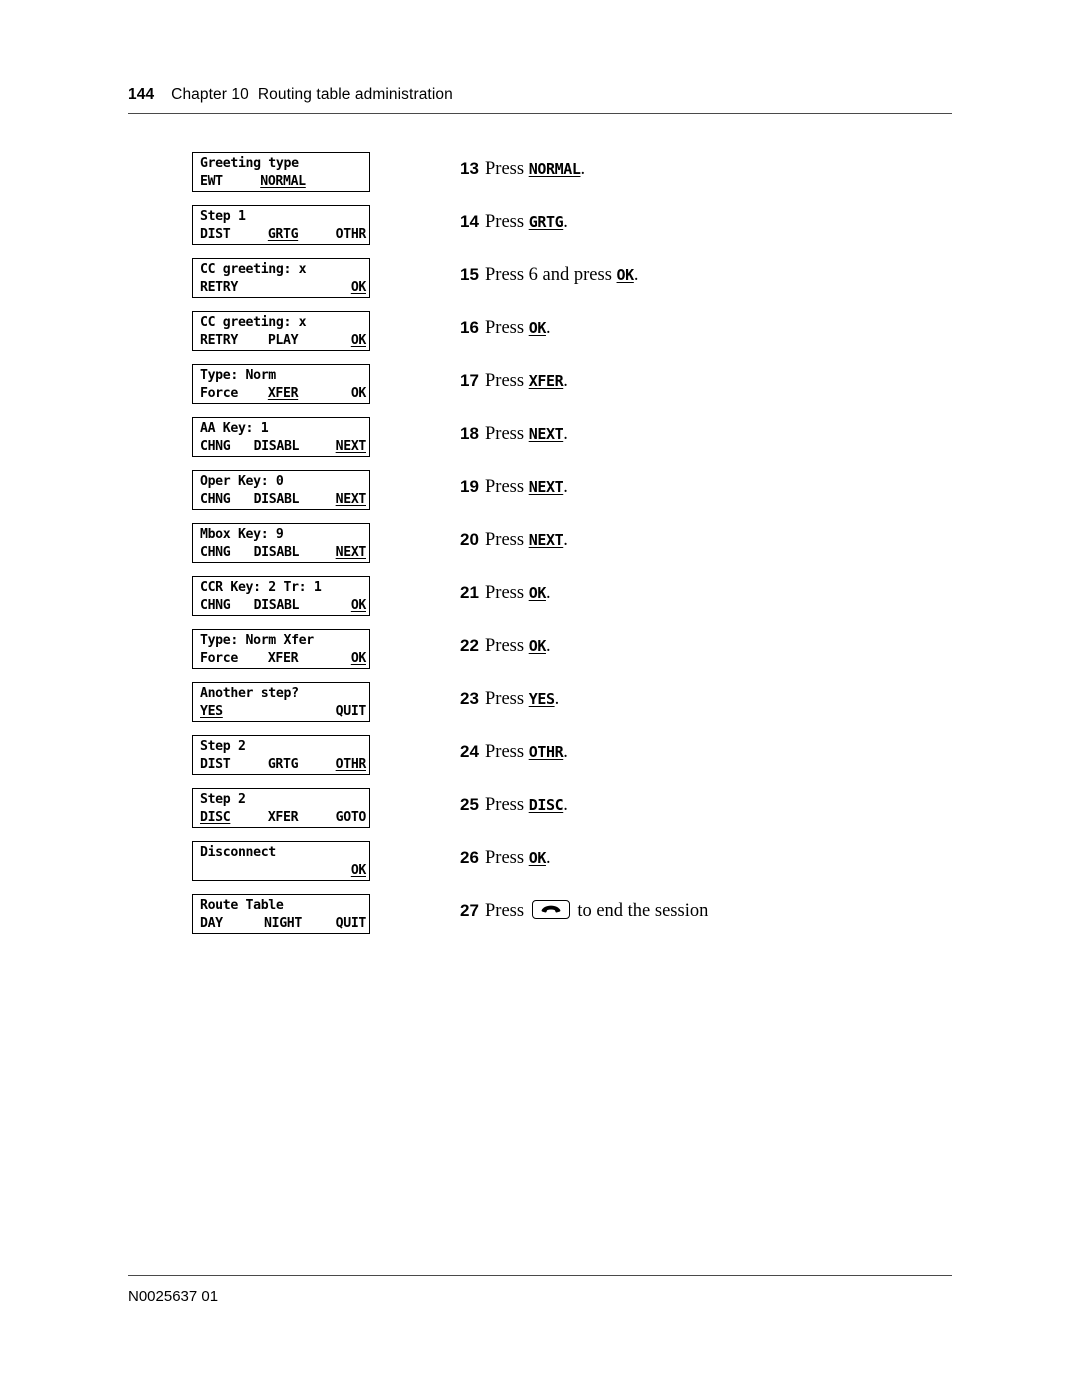  What do you see at coordinates (211, 182) in the screenshot?
I see `lcd-softkey-left: EWT` at bounding box center [211, 182].